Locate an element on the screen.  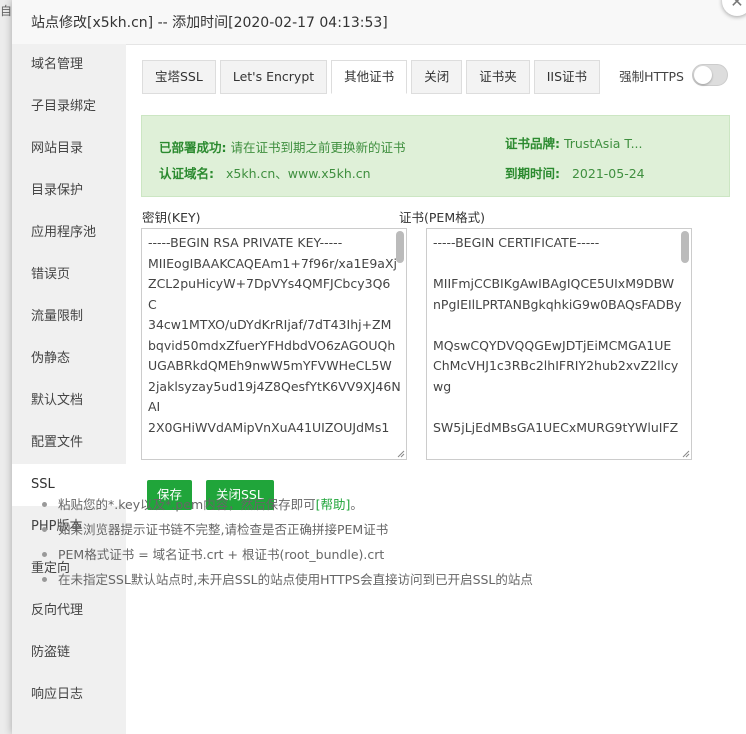
cert-line: -----BEGIN CERTIFICATE----- is located at coordinates (516, 242).